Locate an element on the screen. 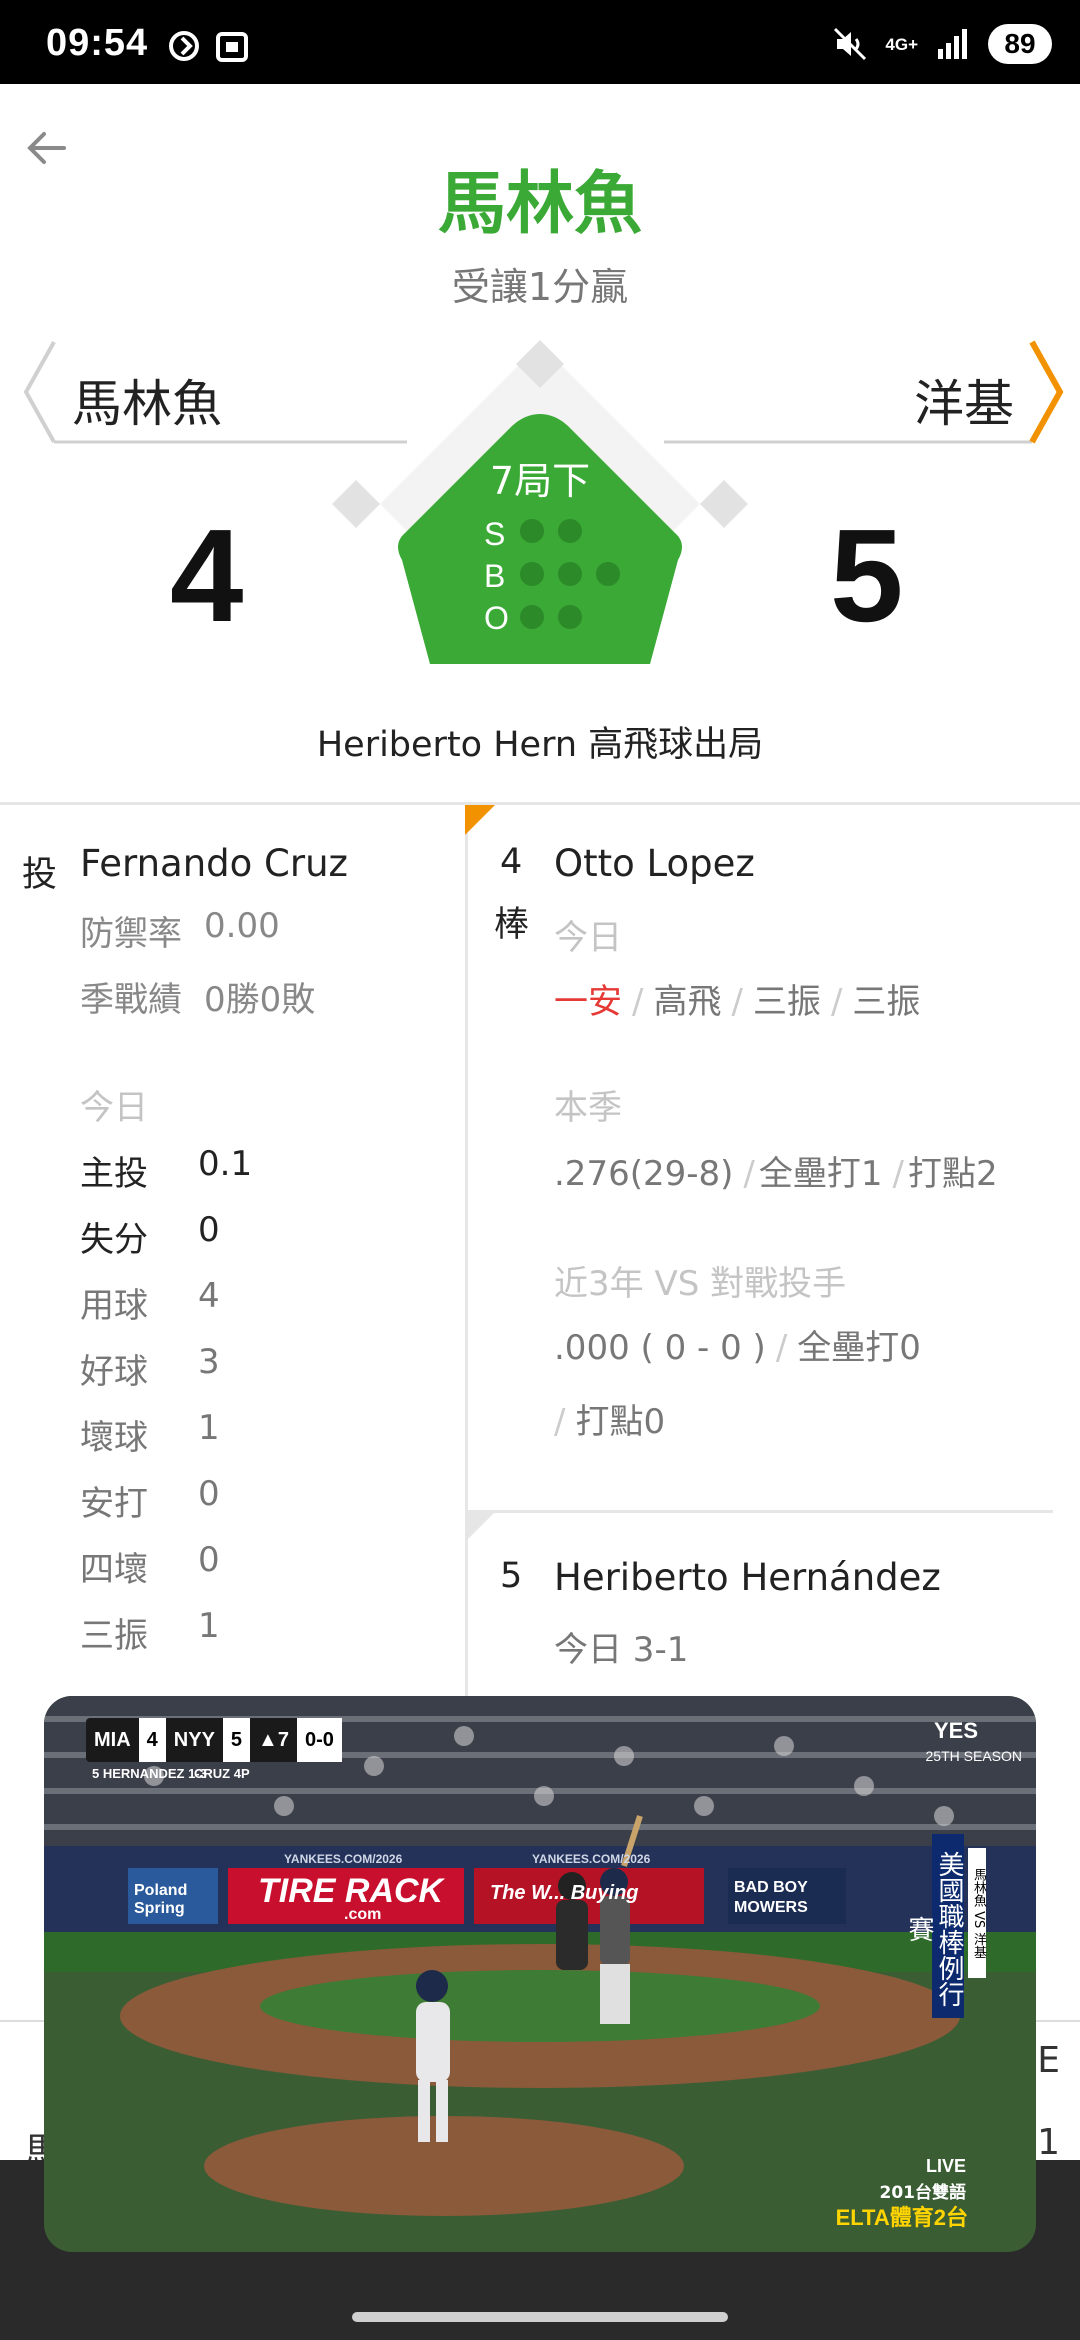 The image size is (1080, 2340). at-bat-result: 一安 is located at coordinates (588, 1002).